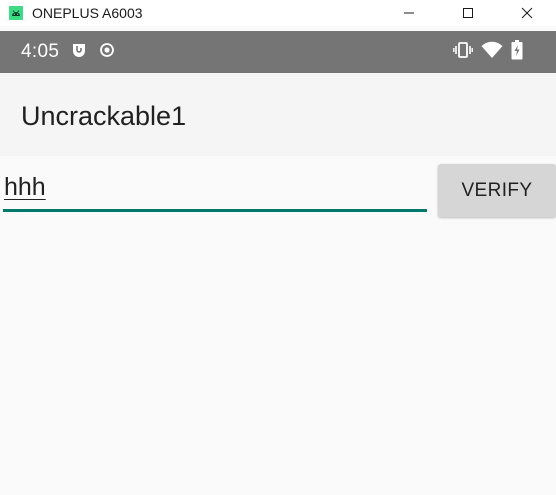  I want to click on vibrate-icon, so click(463, 52).